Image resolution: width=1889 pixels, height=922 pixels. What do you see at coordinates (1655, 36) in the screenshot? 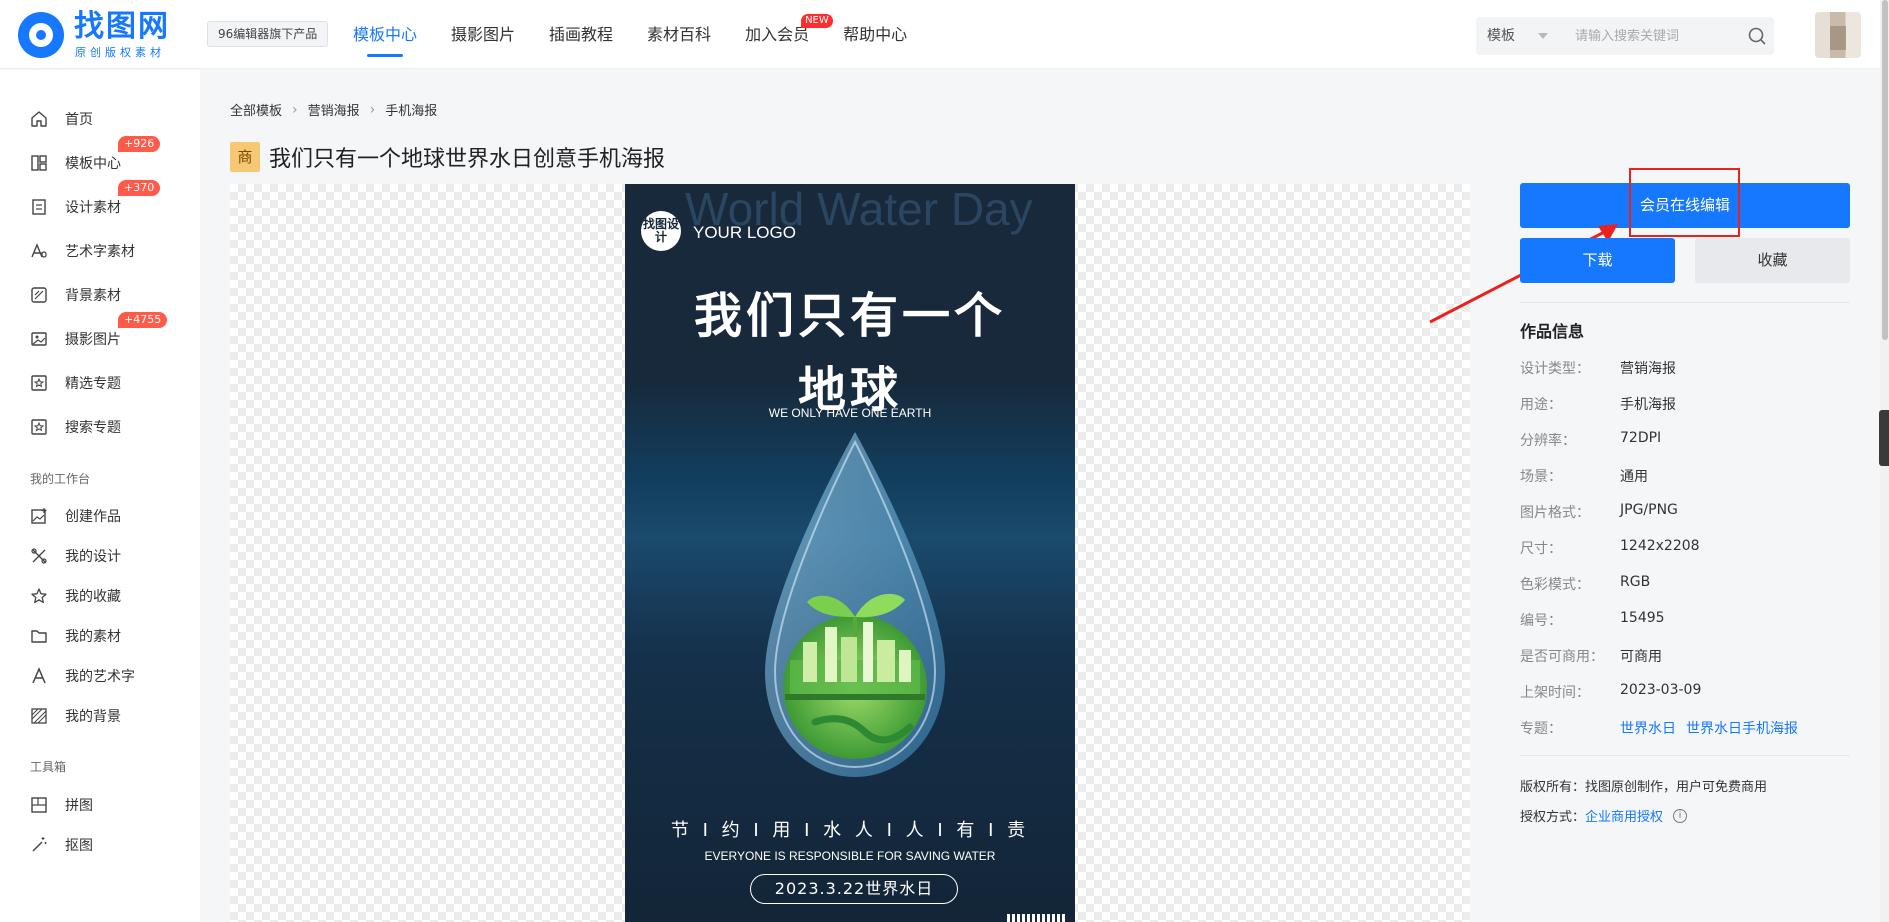
I see `search-input` at bounding box center [1655, 36].